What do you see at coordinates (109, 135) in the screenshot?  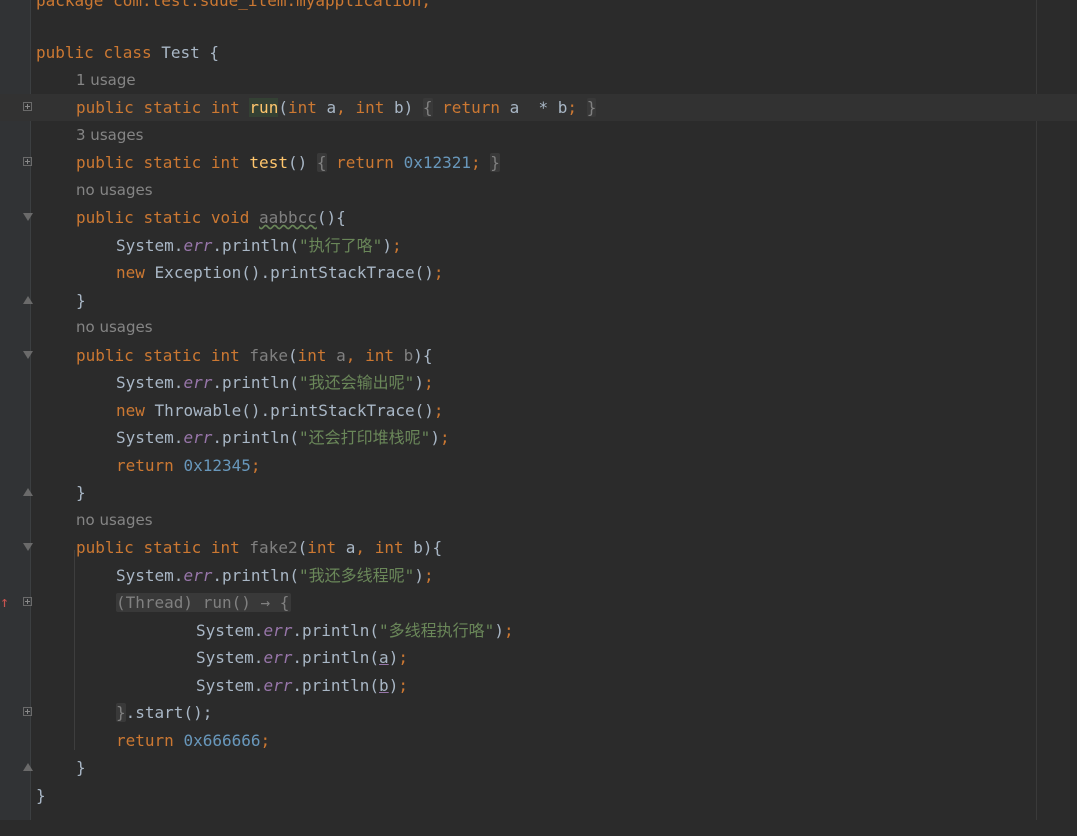 I see `usage-hint-label: 3 usages` at bounding box center [109, 135].